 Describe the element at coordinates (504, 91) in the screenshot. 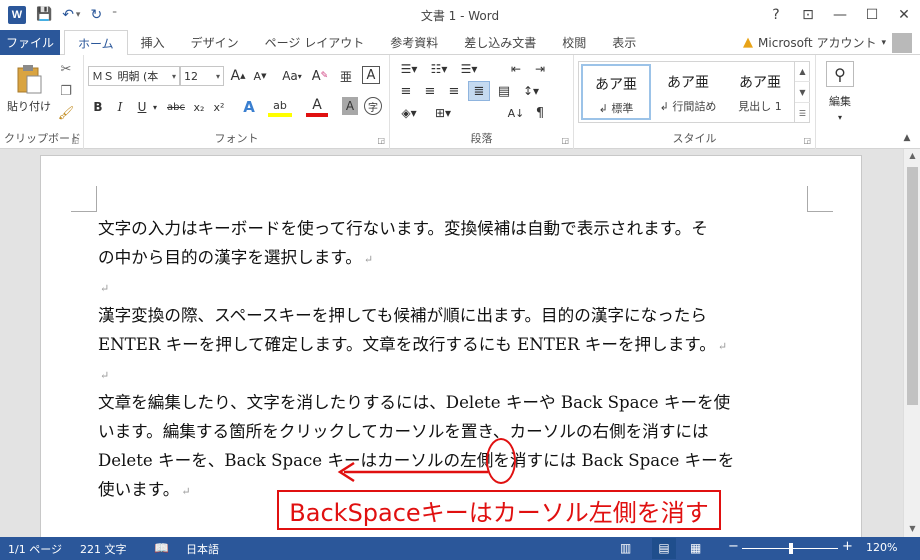

I see `distributed-icon: ▤` at that location.